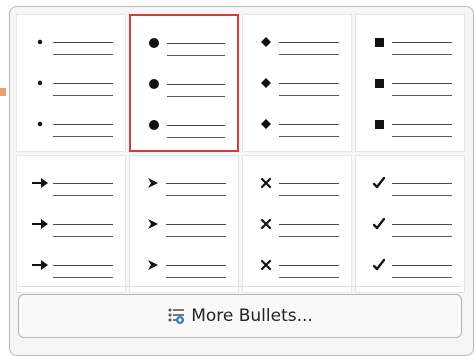  I want to click on separator, so click(240, 286).